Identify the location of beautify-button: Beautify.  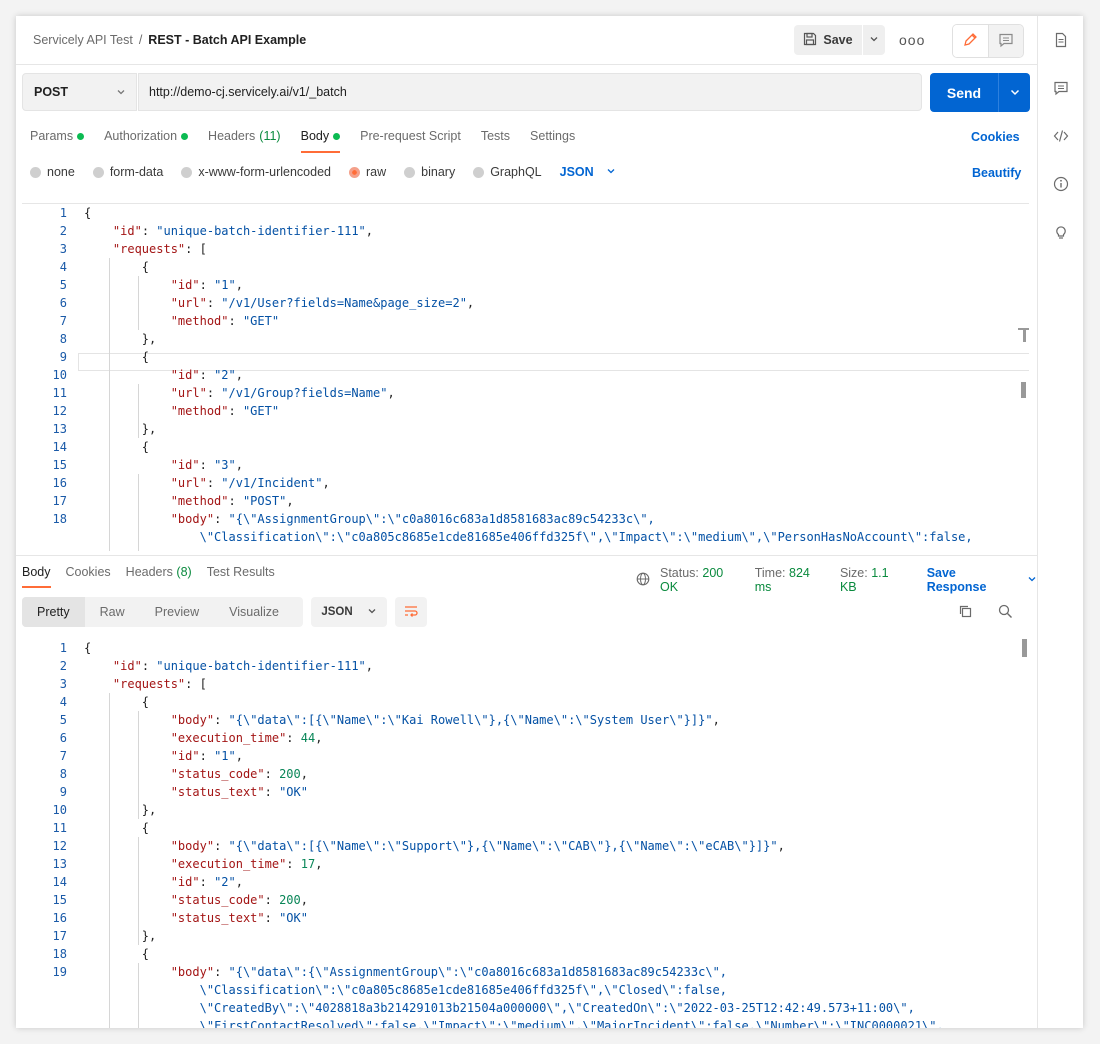
(996, 173).